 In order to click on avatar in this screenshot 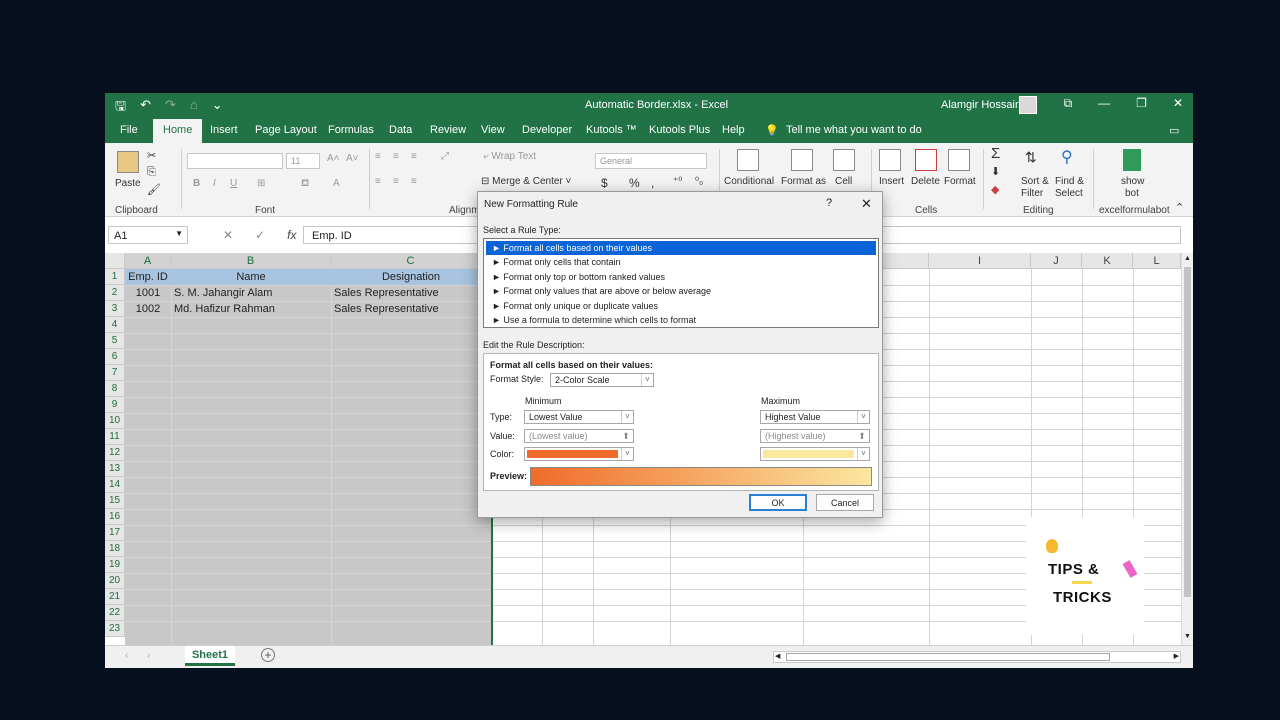, I will do `click(1028, 105)`.